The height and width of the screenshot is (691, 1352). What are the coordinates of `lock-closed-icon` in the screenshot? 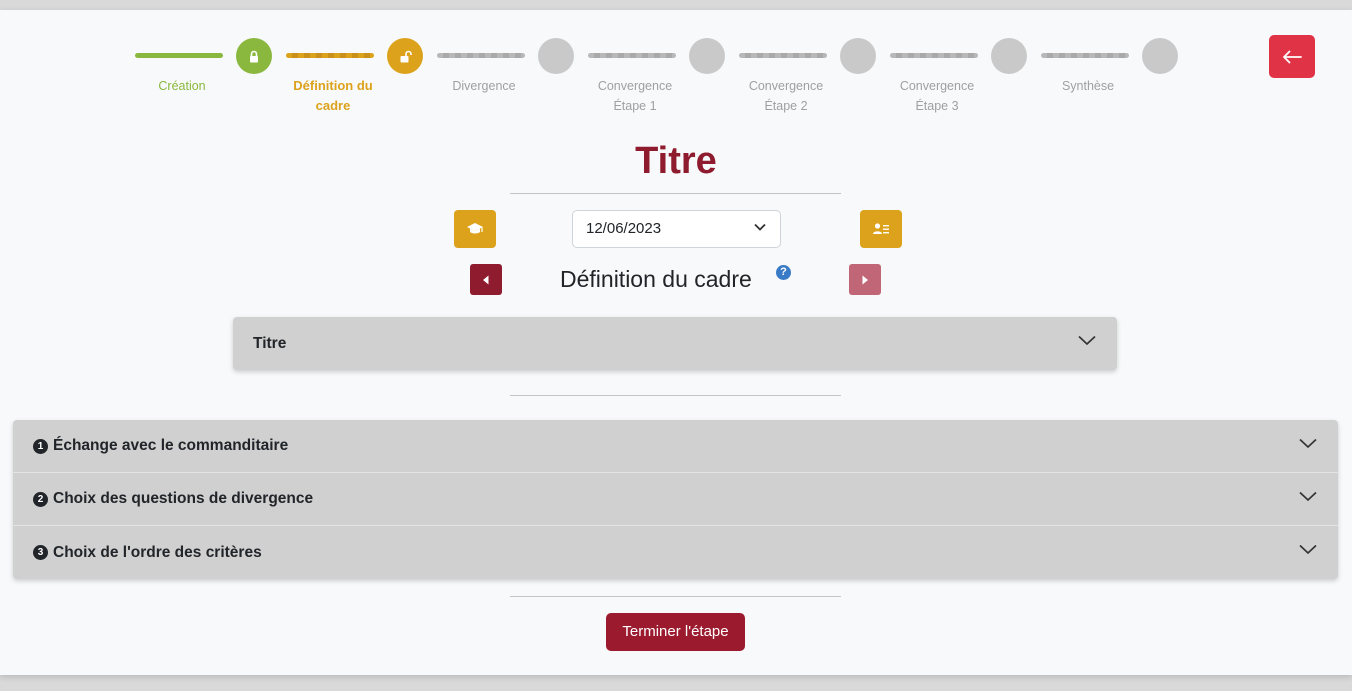 It's located at (254, 56).